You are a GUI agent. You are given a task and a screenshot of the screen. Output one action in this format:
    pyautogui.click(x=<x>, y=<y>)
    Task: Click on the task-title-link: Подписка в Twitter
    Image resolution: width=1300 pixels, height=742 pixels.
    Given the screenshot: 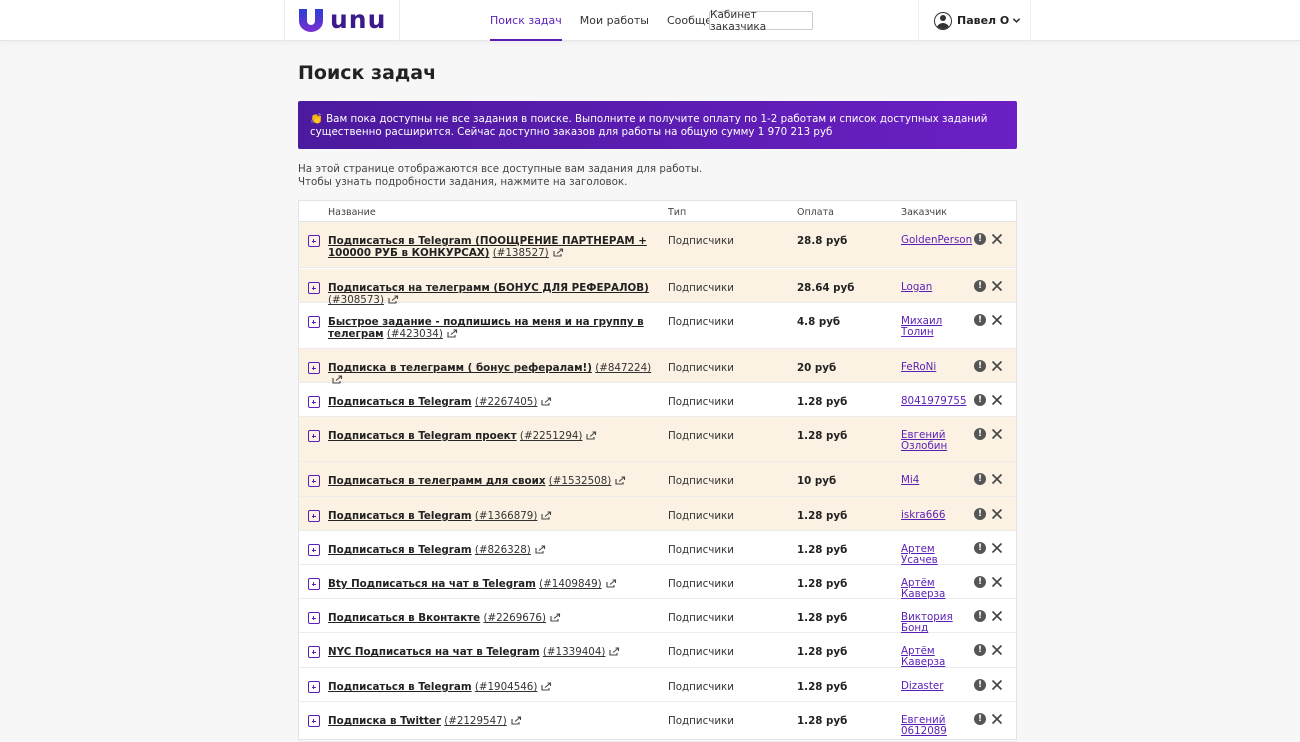 What is the action you would take?
    pyautogui.click(x=384, y=721)
    